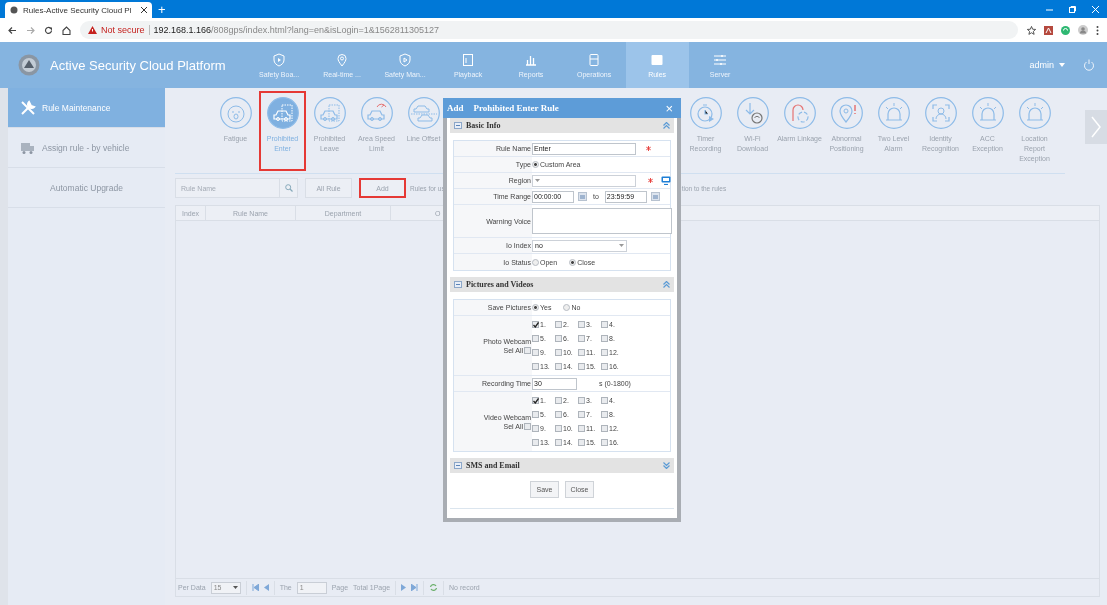  What do you see at coordinates (28, 107) in the screenshot?
I see `tools-icon` at bounding box center [28, 107].